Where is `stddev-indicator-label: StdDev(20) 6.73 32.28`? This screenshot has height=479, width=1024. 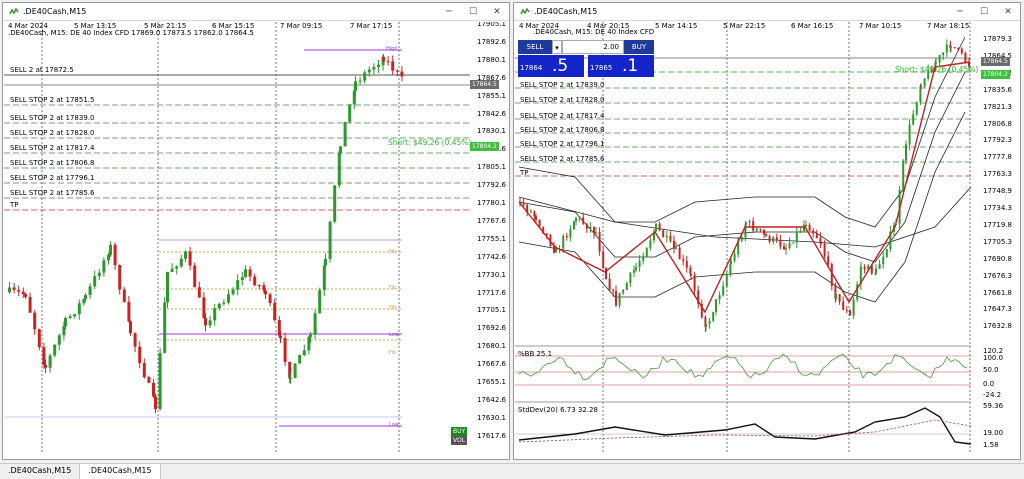
stddev-indicator-label: StdDev(20) 6.73 32.28 is located at coordinates (558, 410).